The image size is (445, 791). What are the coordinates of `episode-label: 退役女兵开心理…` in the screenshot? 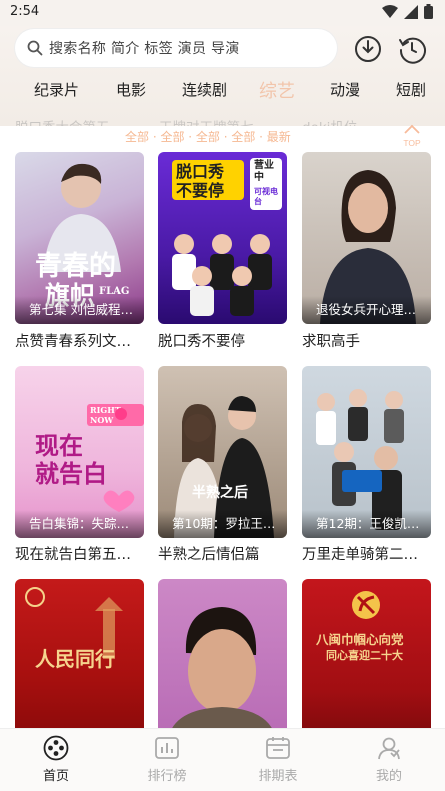 It's located at (366, 309).